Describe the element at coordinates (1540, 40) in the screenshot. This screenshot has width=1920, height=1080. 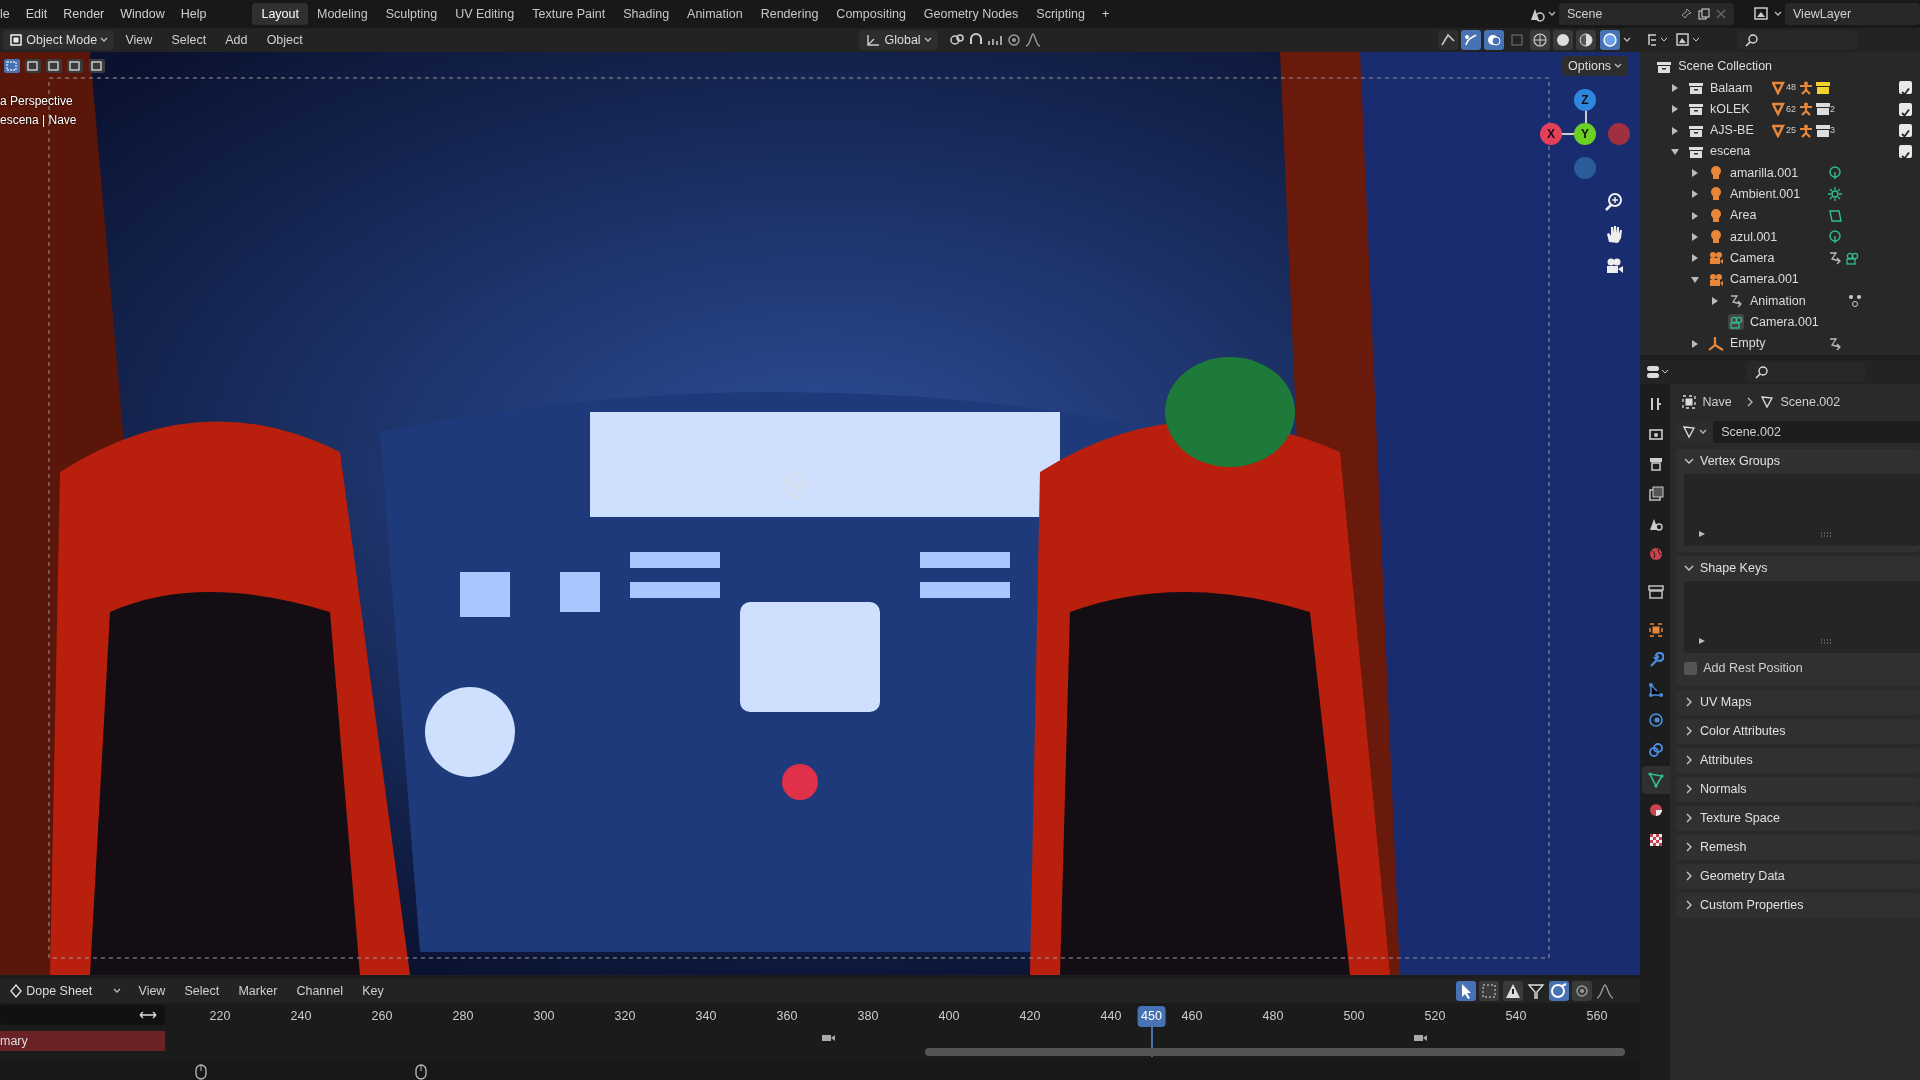
I see `wireframe-shading-icon` at that location.